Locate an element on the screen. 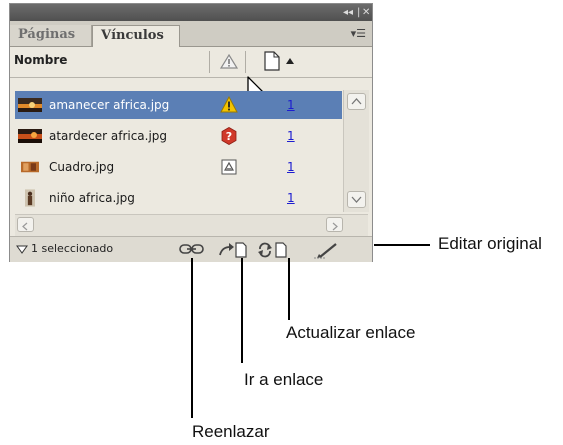 The image size is (563, 445). tab-paginas: Páginas is located at coordinates (51, 35).